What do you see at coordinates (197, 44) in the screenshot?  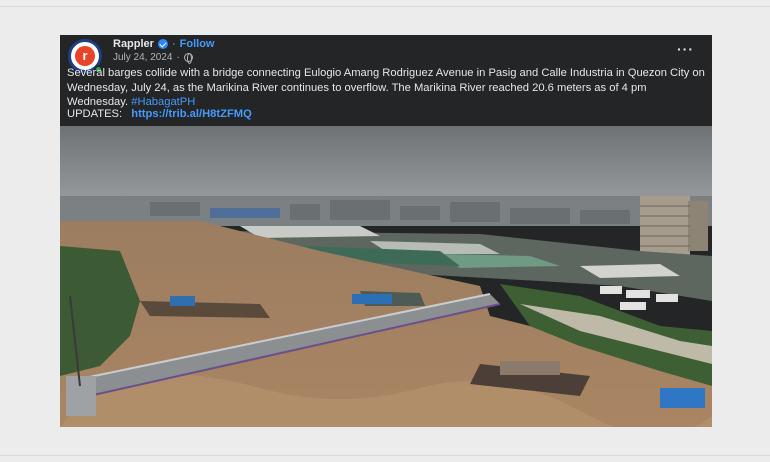 I see `follow-button: Follow` at bounding box center [197, 44].